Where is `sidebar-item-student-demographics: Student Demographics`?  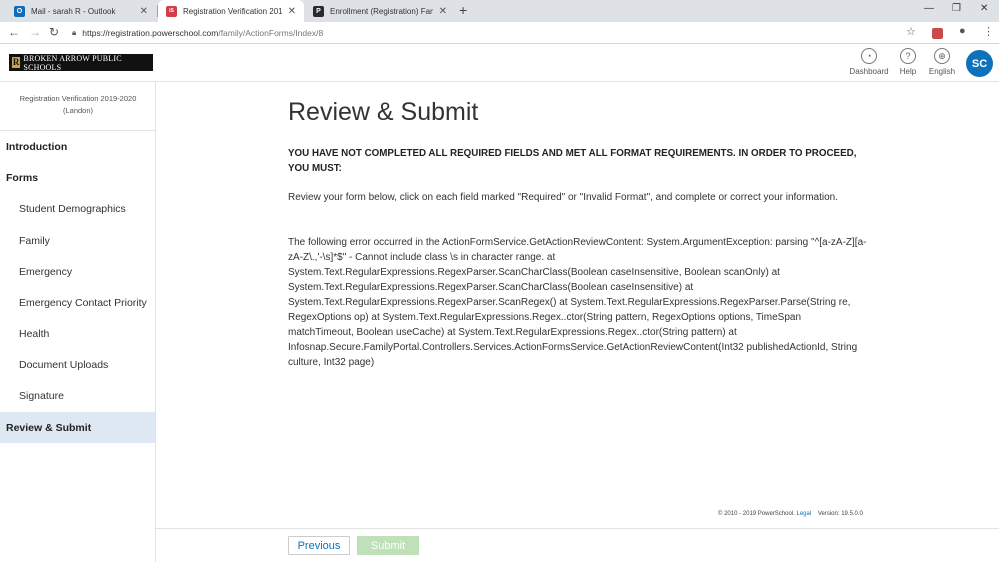
sidebar-item-student-demographics: Student Demographics is located at coordinates (77, 208).